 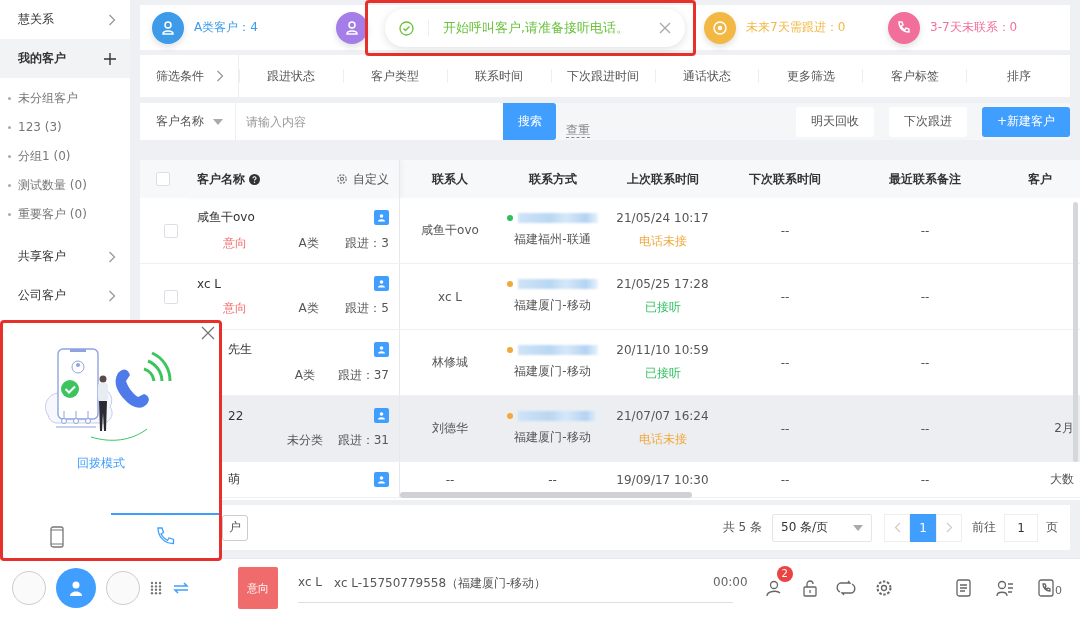 I want to click on customer-cell: 2月, so click(x=1064, y=428).